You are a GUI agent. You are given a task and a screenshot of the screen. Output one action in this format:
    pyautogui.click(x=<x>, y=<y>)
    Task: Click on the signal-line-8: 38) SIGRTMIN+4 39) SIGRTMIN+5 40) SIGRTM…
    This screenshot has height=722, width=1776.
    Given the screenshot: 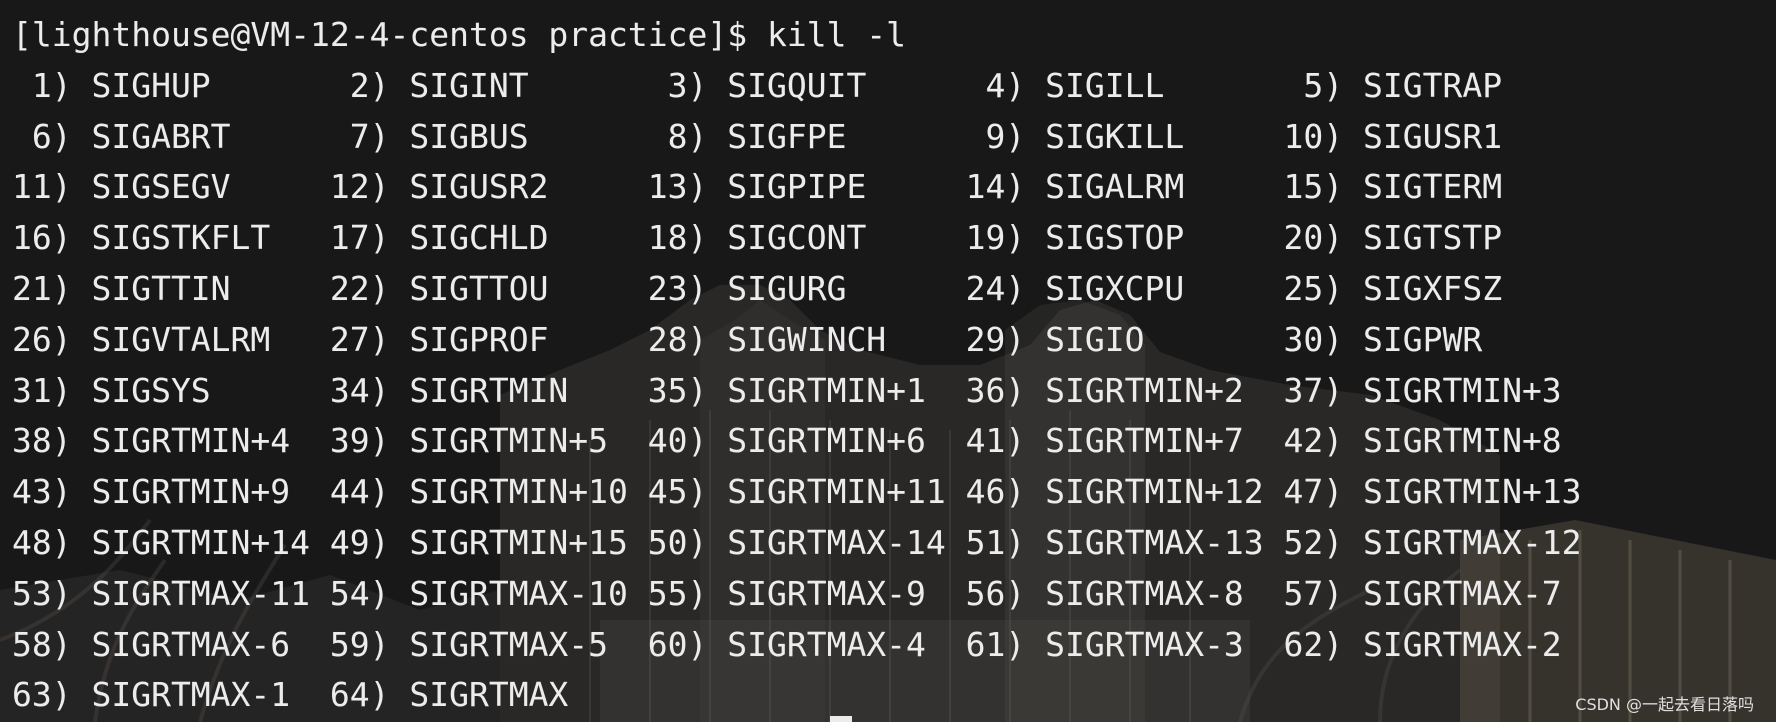 What is the action you would take?
    pyautogui.click(x=787, y=441)
    